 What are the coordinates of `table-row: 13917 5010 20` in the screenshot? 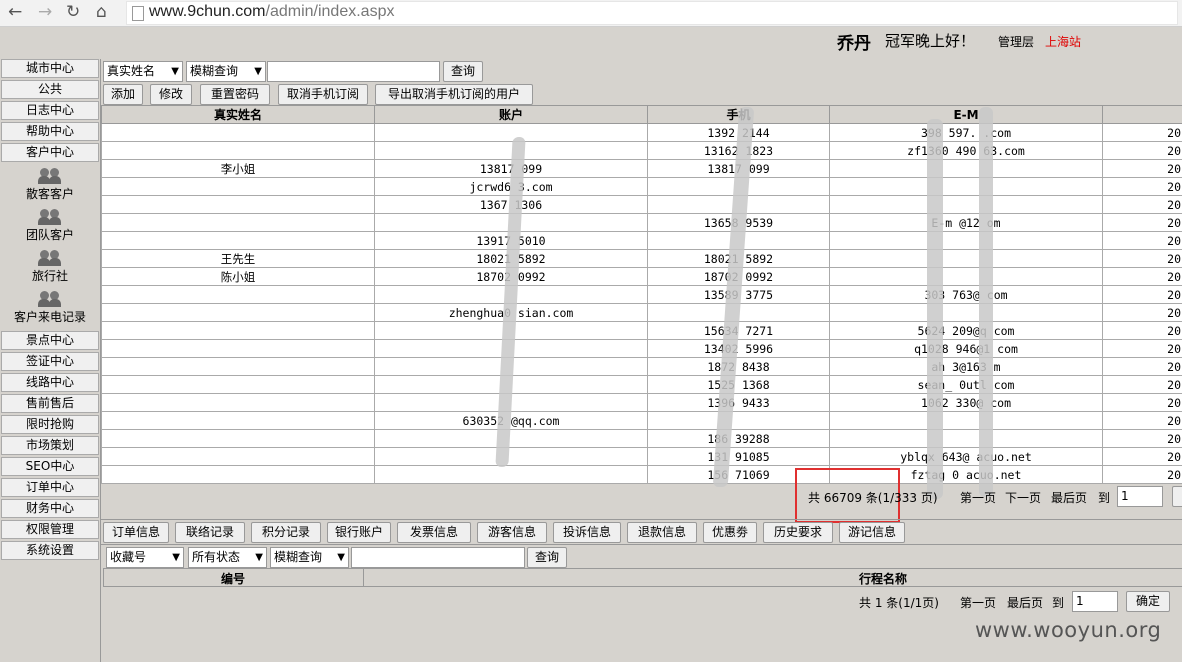 It's located at (641, 240).